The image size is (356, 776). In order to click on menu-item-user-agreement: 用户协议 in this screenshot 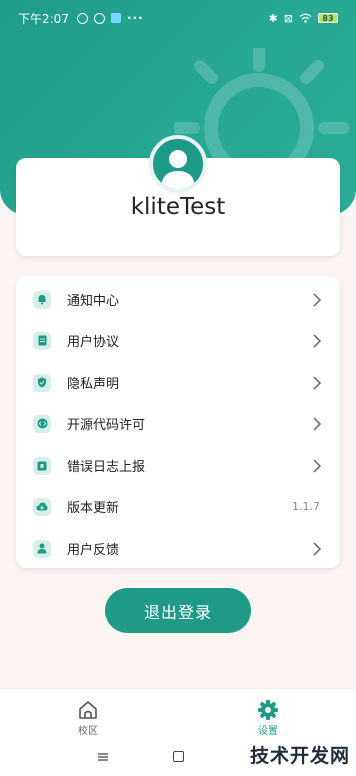, I will do `click(178, 340)`.